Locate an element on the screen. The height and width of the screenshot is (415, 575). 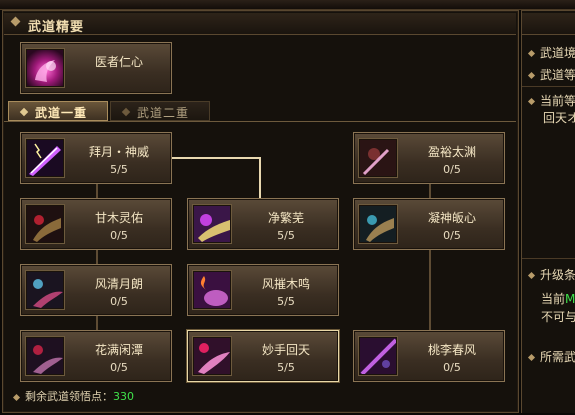
detail-line-current: 当前等 is located at coordinates (551, 100).